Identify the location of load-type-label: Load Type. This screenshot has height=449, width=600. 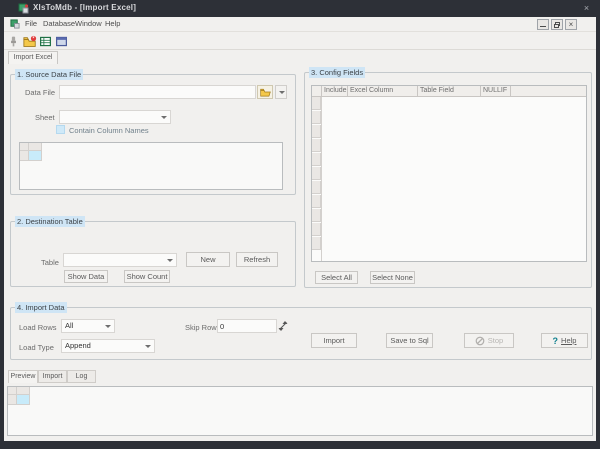
(36, 347).